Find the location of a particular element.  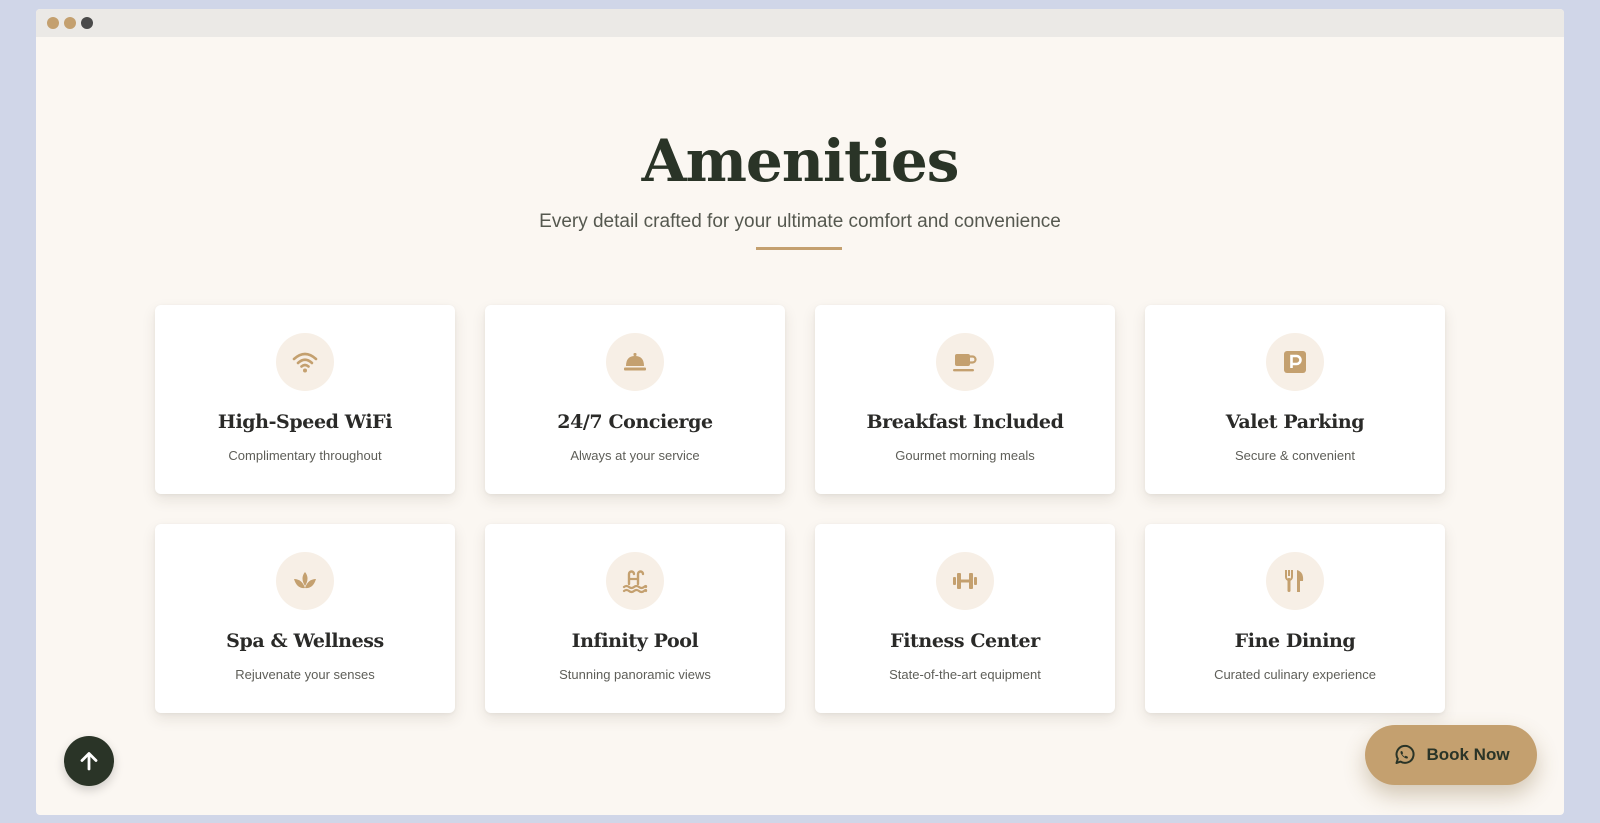

amenity-description: Always at your service is located at coordinates (635, 455).